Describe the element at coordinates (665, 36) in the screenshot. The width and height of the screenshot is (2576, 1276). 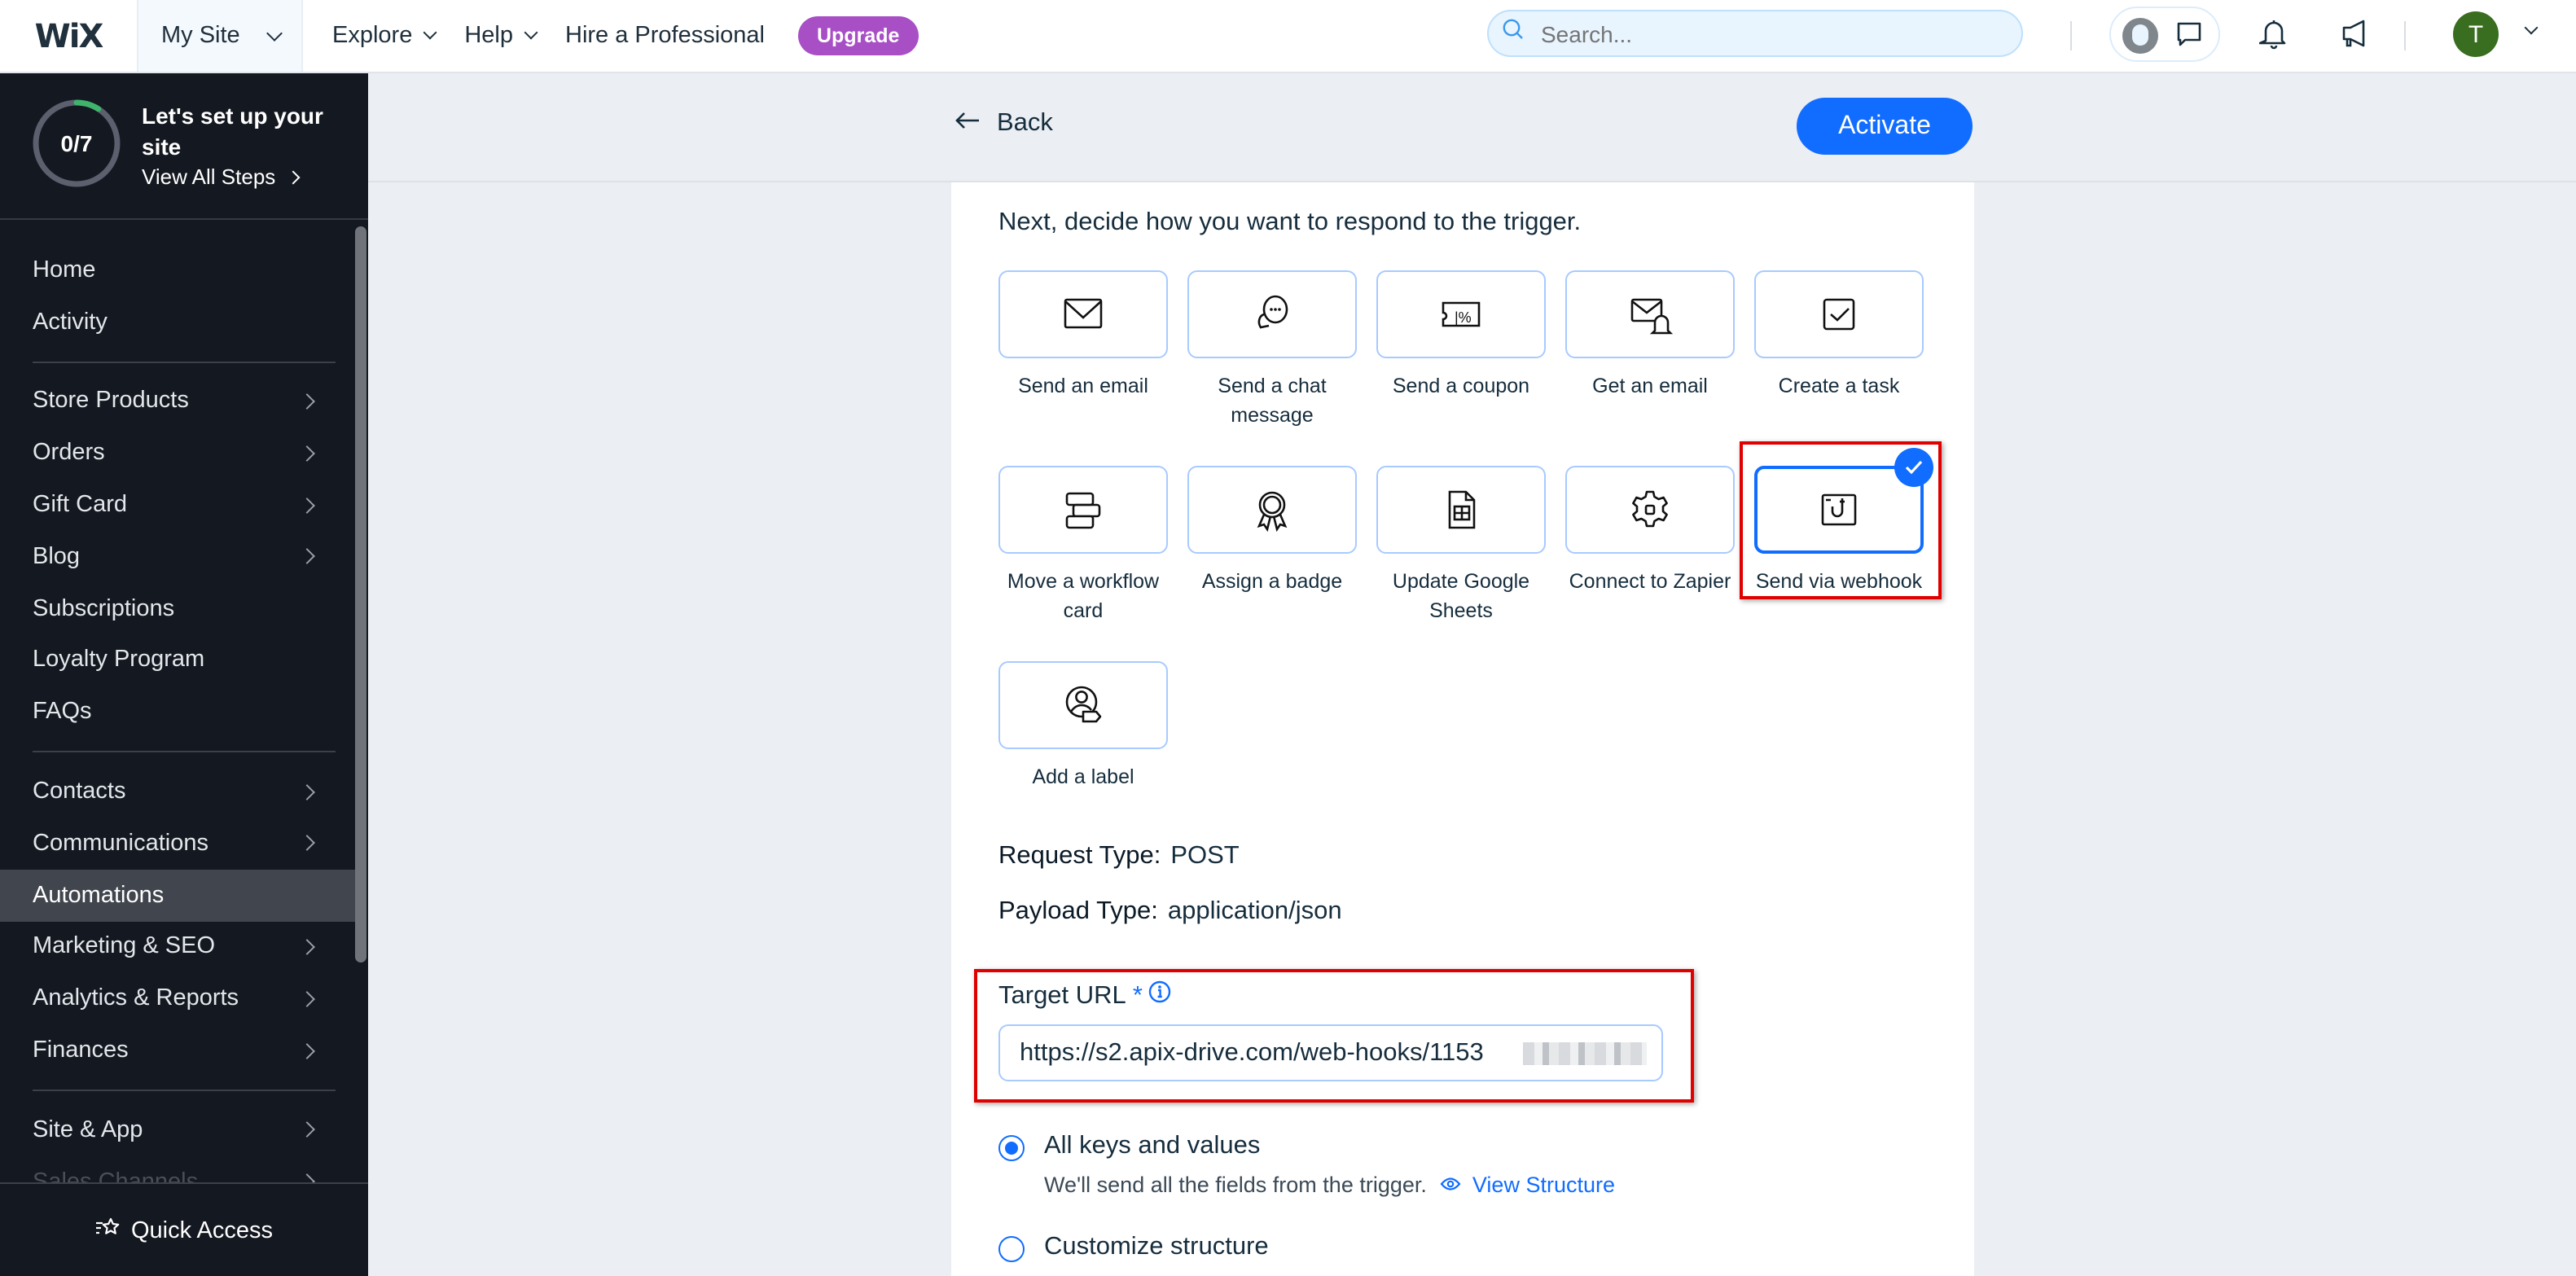
I see `nav-hire-professional: Hire a Professional` at that location.